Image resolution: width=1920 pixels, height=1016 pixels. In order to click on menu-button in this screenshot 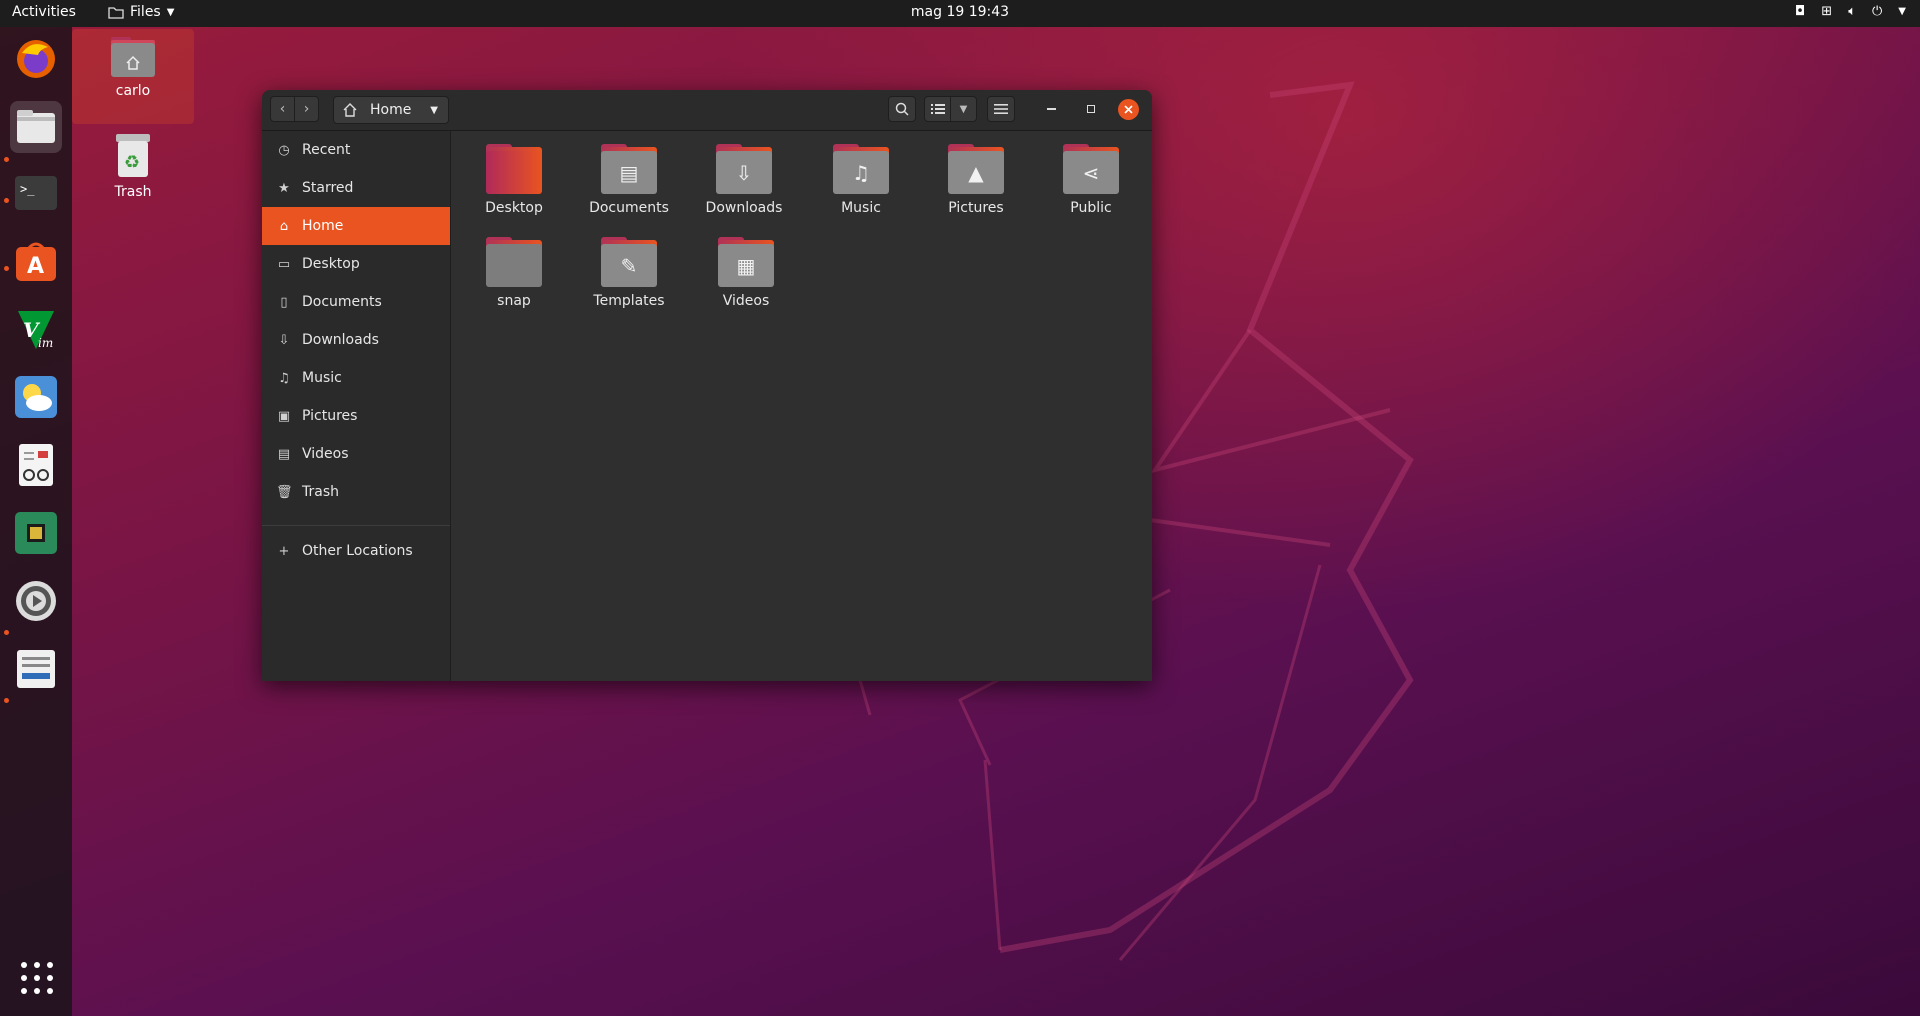, I will do `click(1001, 109)`.